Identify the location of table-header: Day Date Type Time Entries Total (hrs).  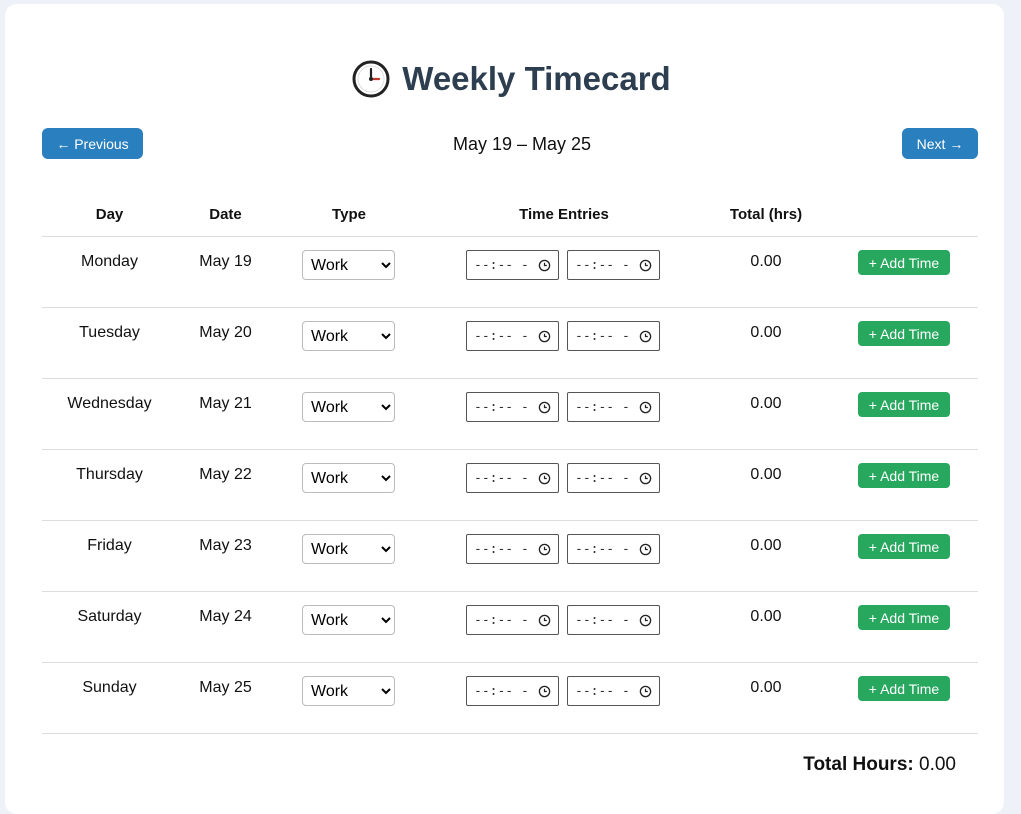
(510, 214).